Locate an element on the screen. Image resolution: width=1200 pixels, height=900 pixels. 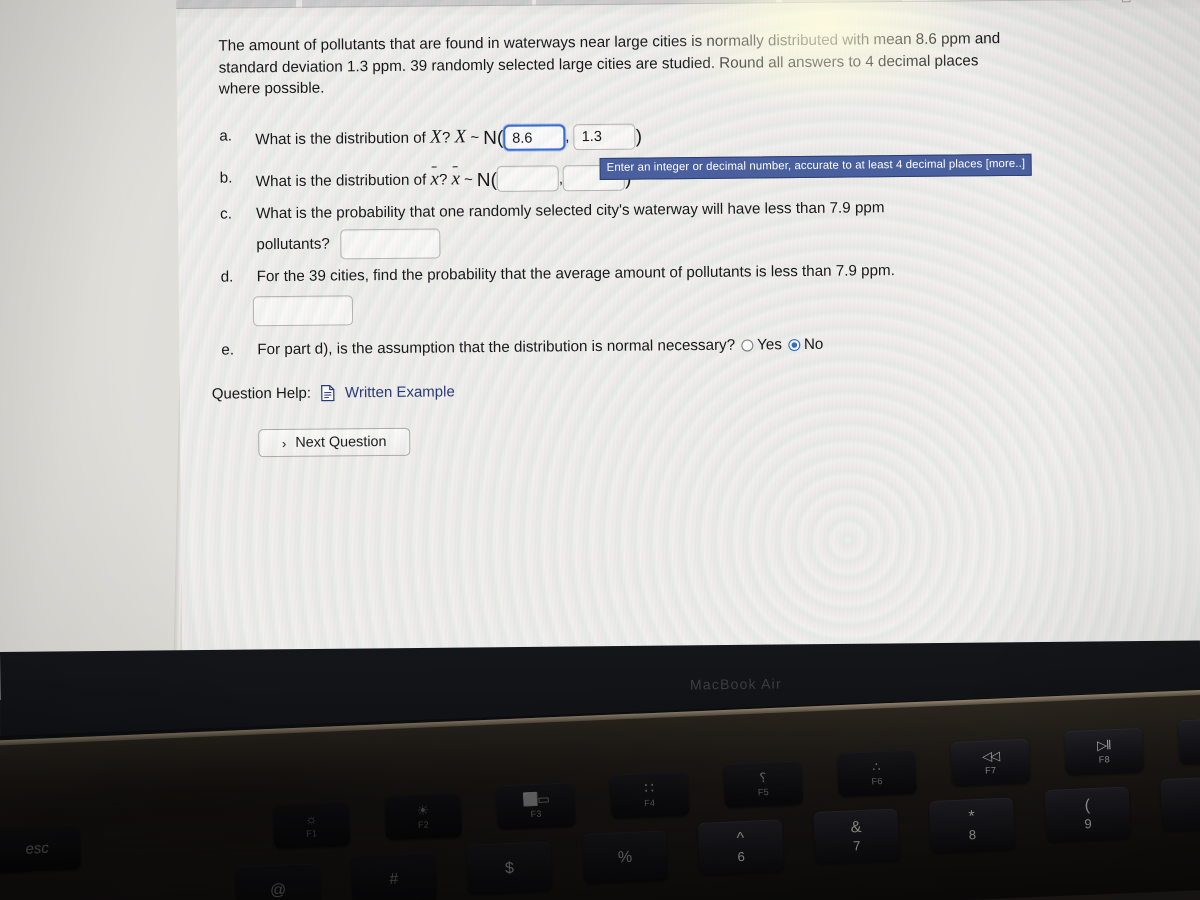
part-a-mean-input: 8.6 is located at coordinates (534, 137).